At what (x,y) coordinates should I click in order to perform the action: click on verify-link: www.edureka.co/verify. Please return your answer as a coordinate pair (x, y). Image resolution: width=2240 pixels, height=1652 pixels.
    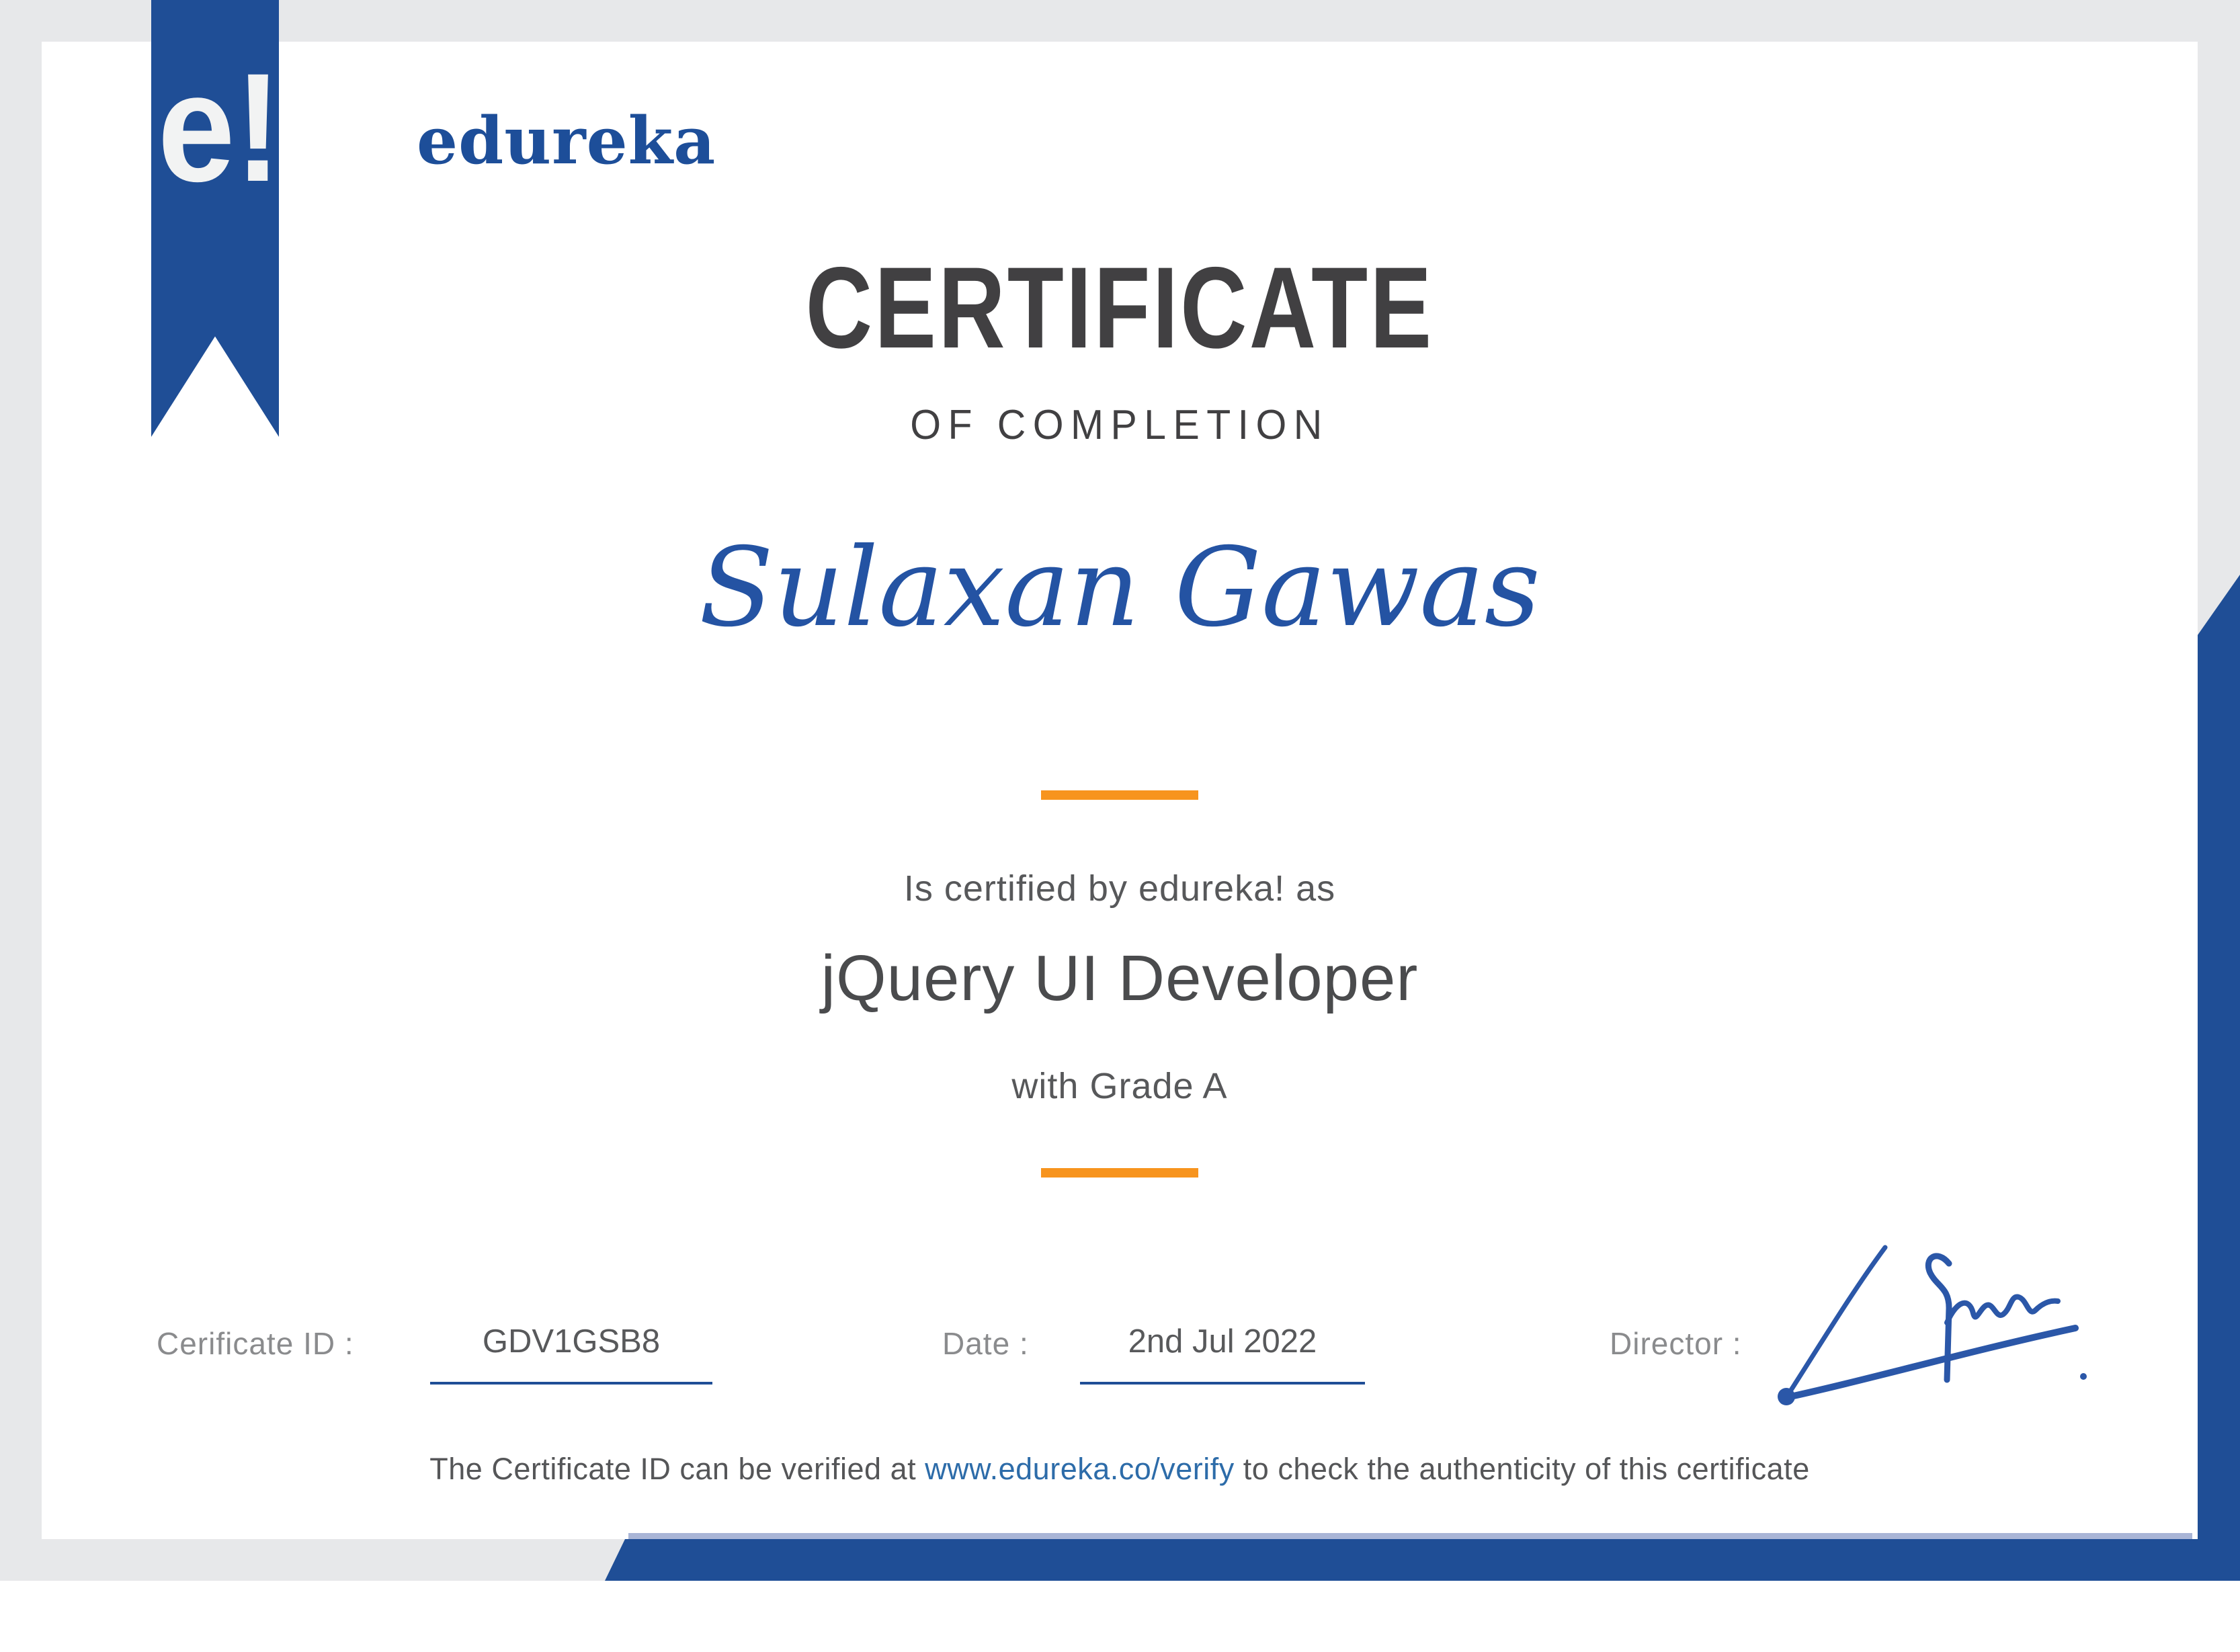
    Looking at the image, I should click on (1080, 1469).